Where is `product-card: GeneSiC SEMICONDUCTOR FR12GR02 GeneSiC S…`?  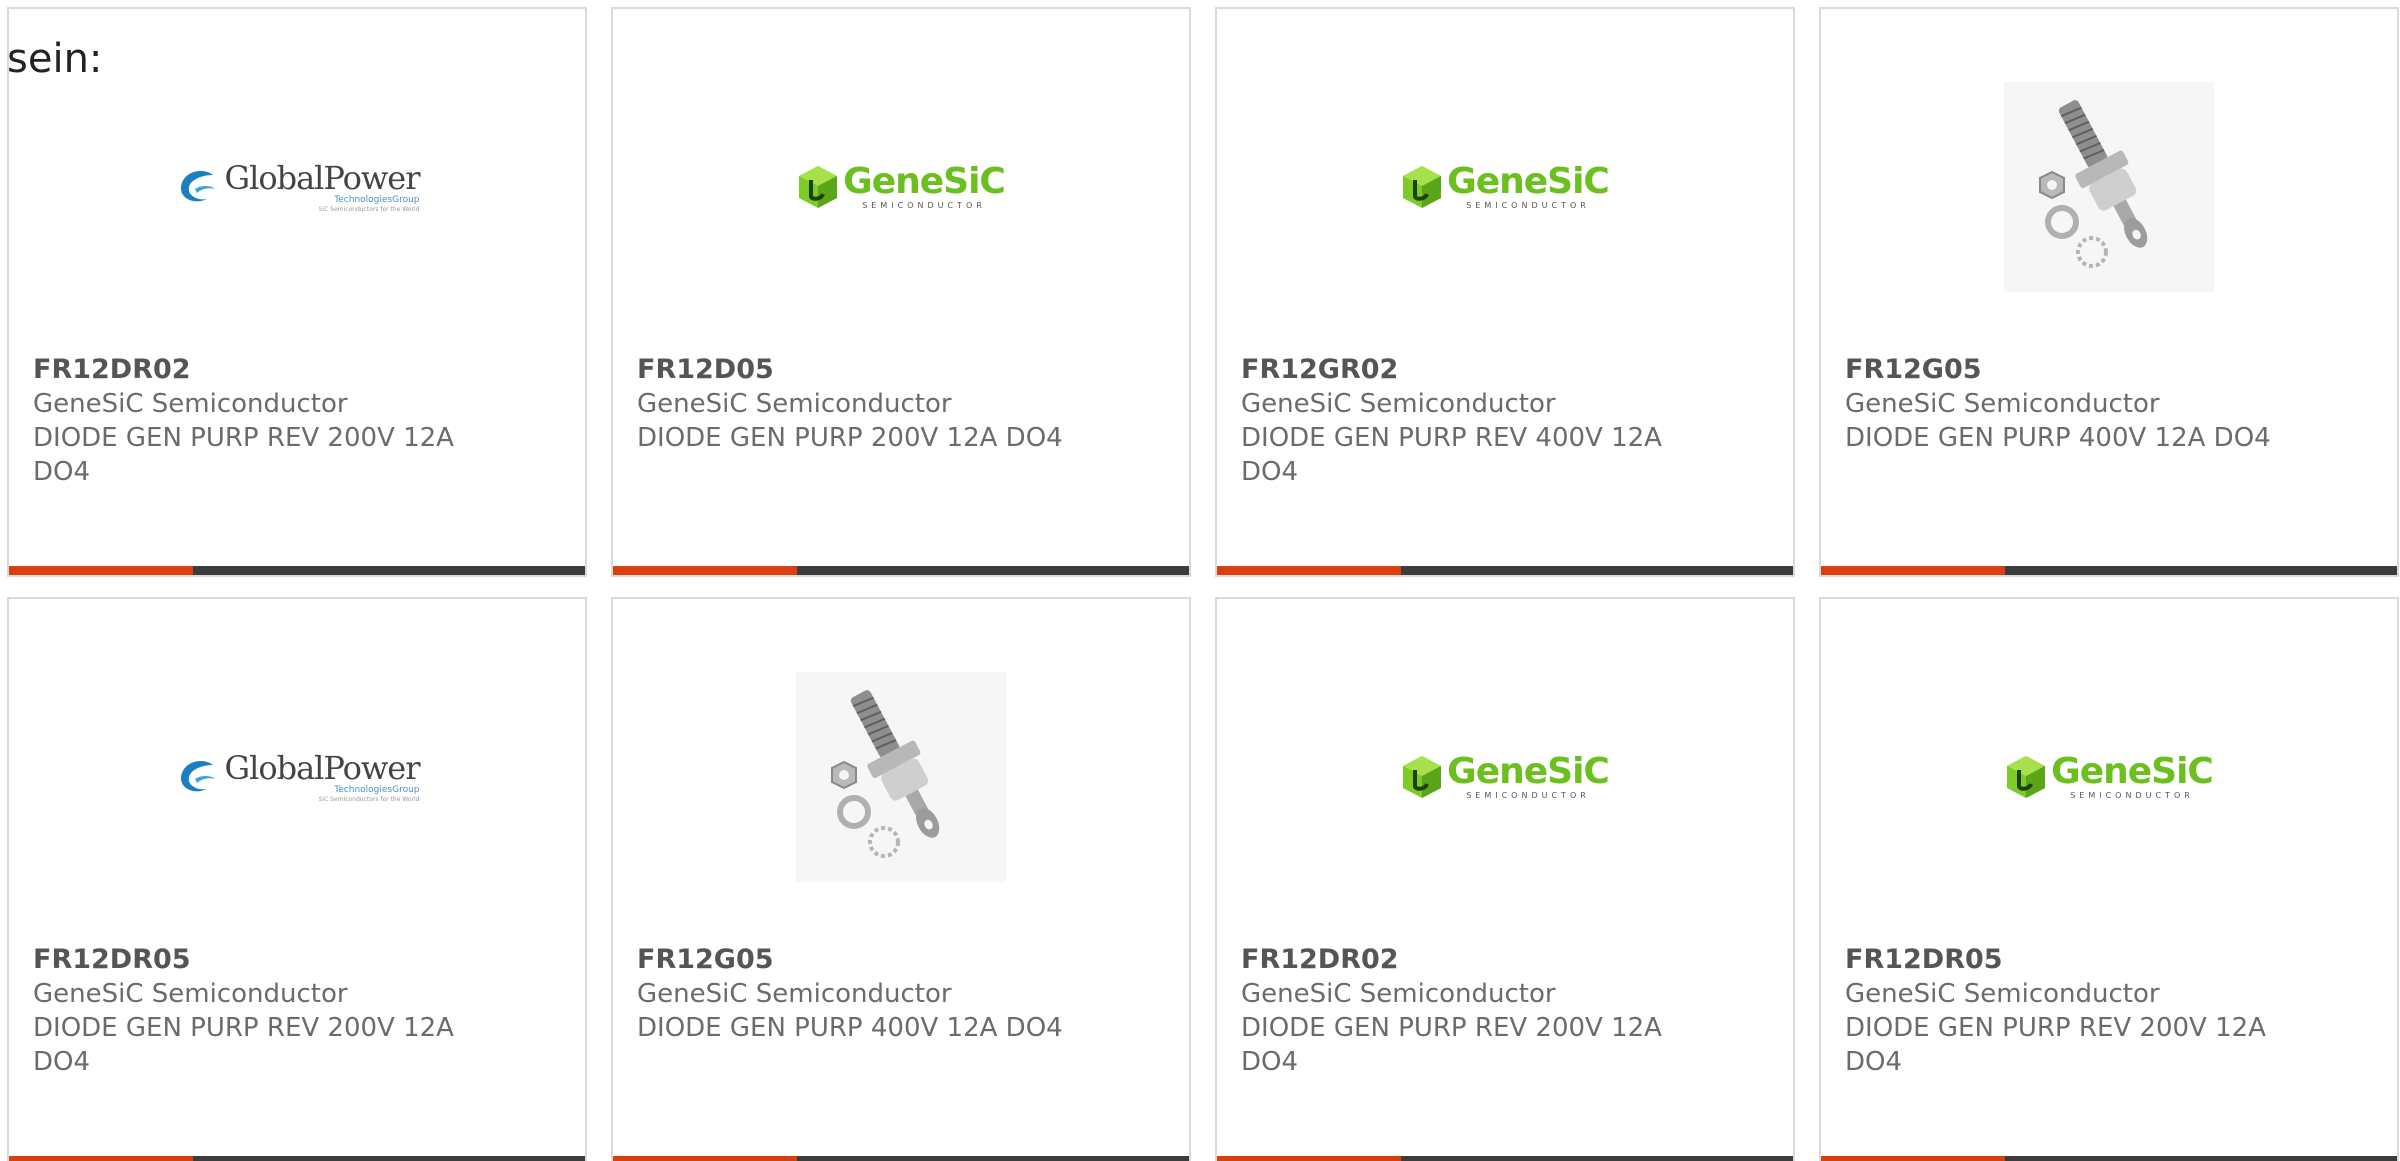
product-card: GeneSiC SEMICONDUCTOR FR12GR02 GeneSiC S… is located at coordinates (1505, 292).